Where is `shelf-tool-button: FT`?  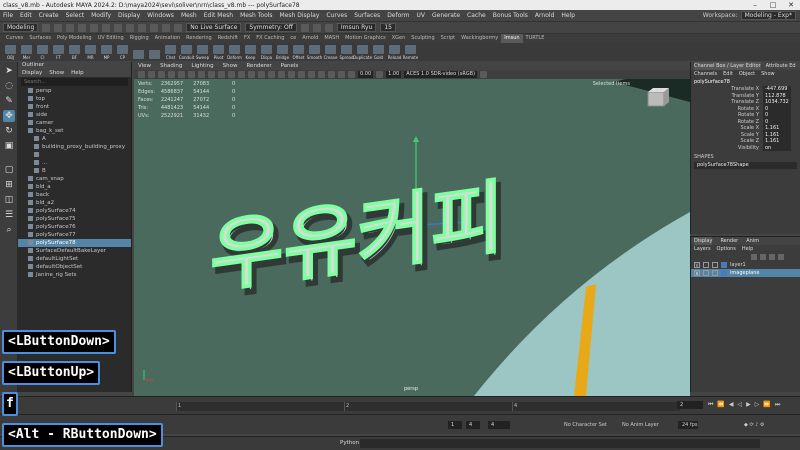 shelf-tool-button: FT is located at coordinates (58, 52).